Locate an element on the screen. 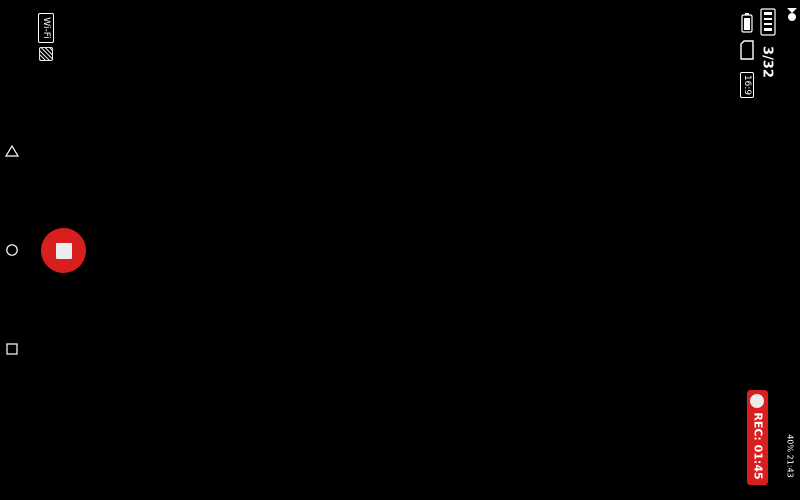 The width and height of the screenshot is (800, 500). recents-square-icon is located at coordinates (12, 349).